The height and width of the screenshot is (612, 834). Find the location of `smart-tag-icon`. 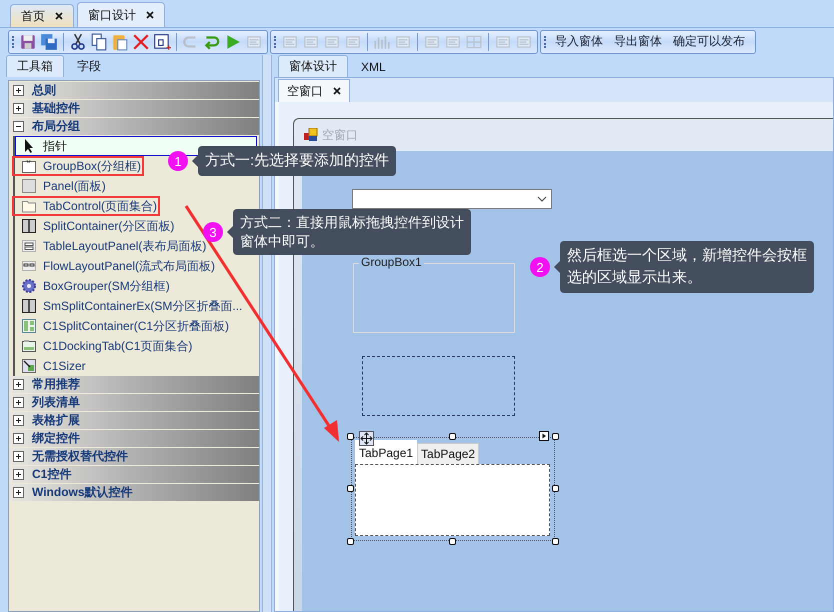

smart-tag-icon is located at coordinates (544, 436).